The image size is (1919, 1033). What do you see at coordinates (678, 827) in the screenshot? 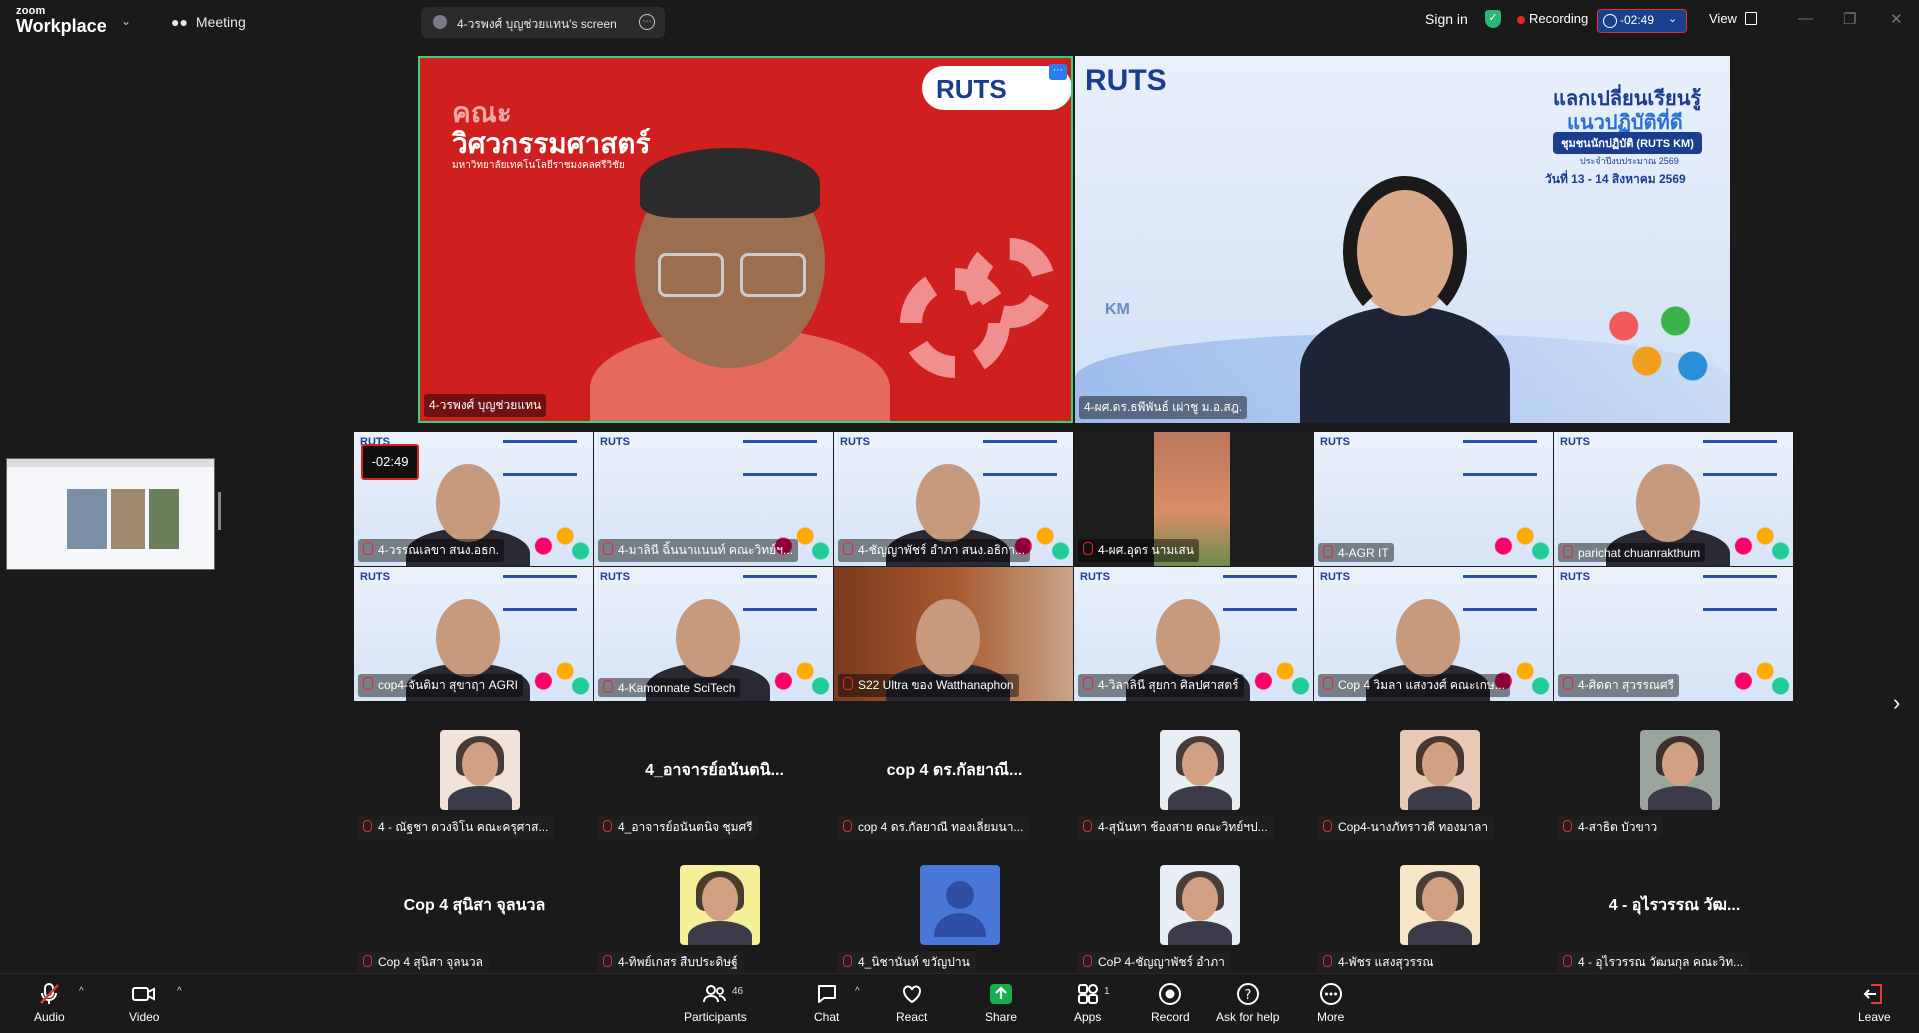
I see `participant-name-tag: 4_อาจารย์อนันตนิจ ชุมศรี` at bounding box center [678, 827].